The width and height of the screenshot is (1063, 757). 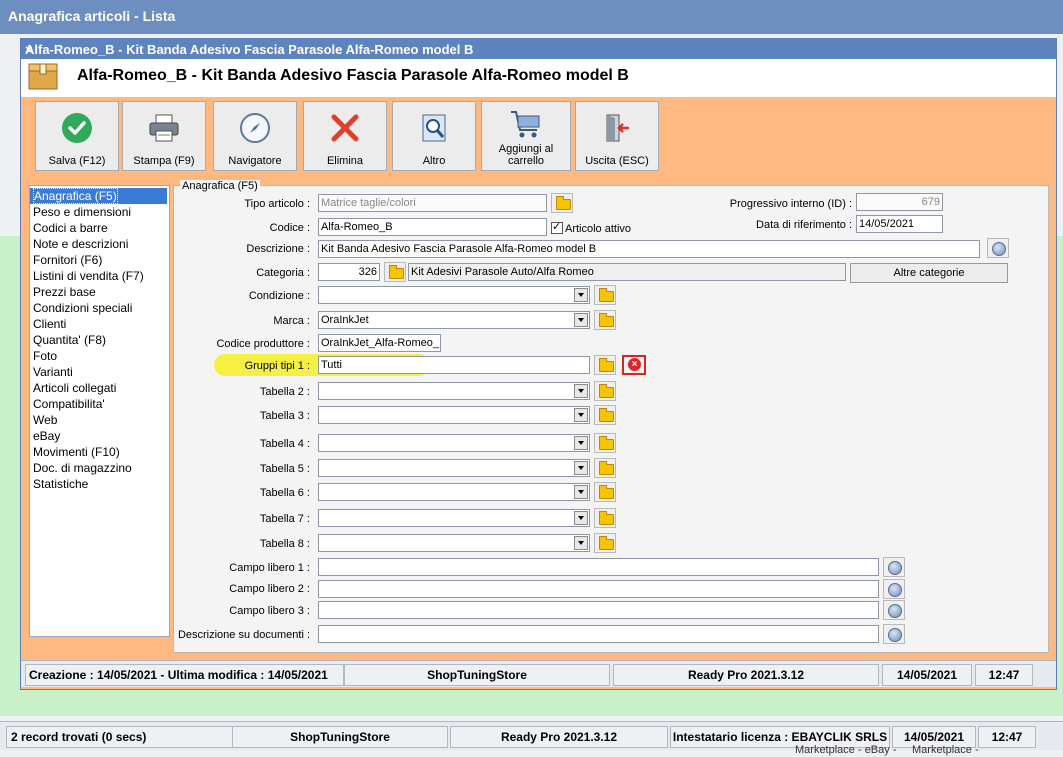 I want to click on tabella-2-folder-button, so click(x=605, y=391).